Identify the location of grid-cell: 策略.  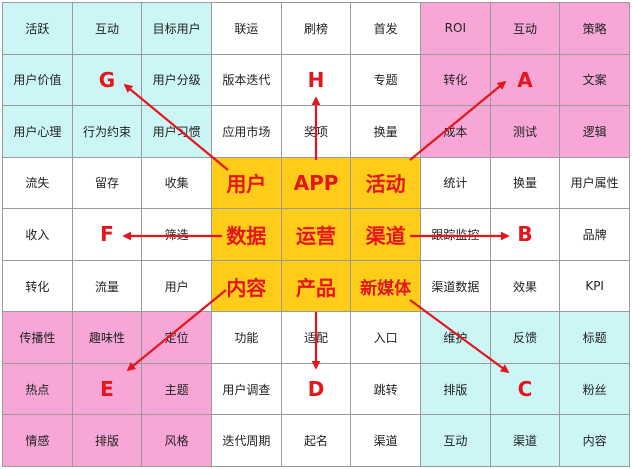
(595, 29).